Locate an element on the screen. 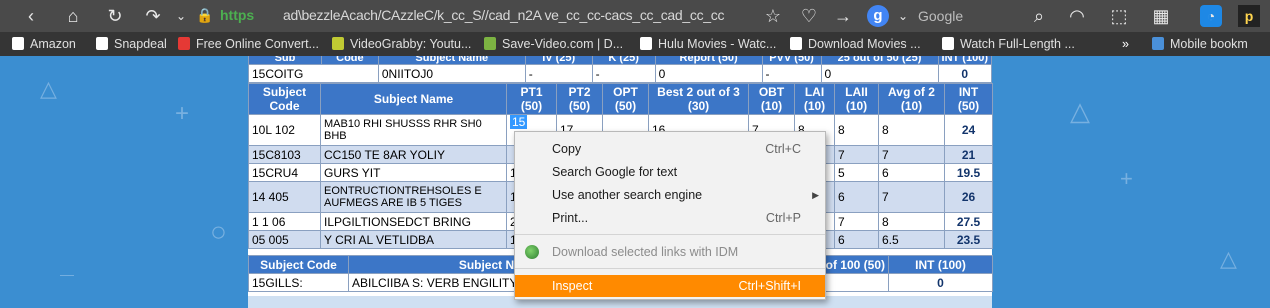 The height and width of the screenshot is (308, 1270). col-obt: OBT (10) is located at coordinates (771, 99).